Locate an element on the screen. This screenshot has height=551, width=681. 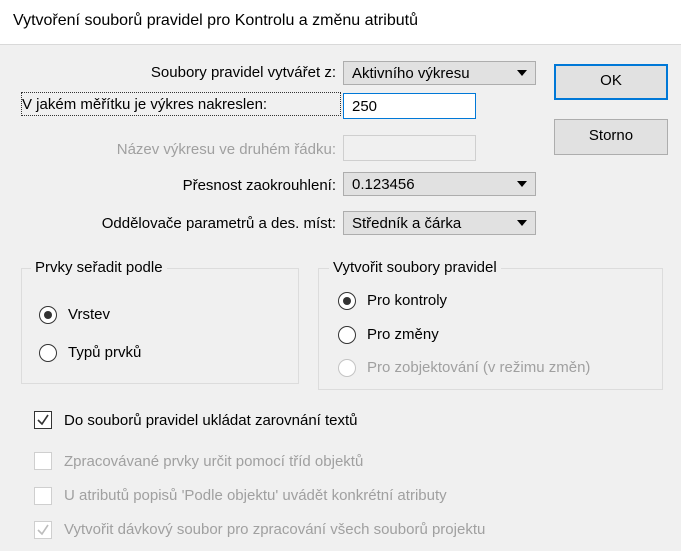
ok-button-label: OK is located at coordinates (611, 80).